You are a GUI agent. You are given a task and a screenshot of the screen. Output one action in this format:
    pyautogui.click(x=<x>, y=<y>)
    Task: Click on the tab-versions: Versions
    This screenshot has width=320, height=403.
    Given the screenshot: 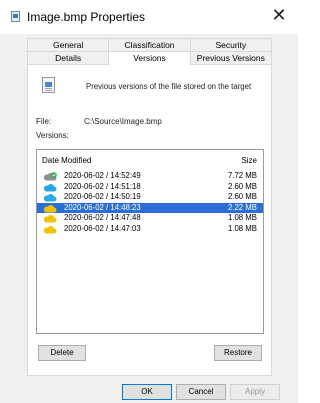 What is the action you would take?
    pyautogui.click(x=150, y=58)
    